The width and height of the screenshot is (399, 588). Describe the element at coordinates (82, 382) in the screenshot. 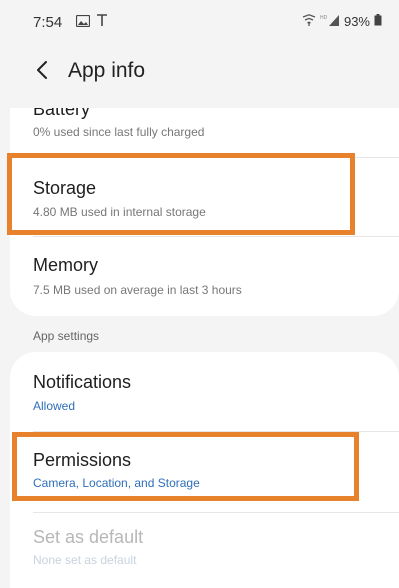

I see `notifications-title: Notifications` at that location.